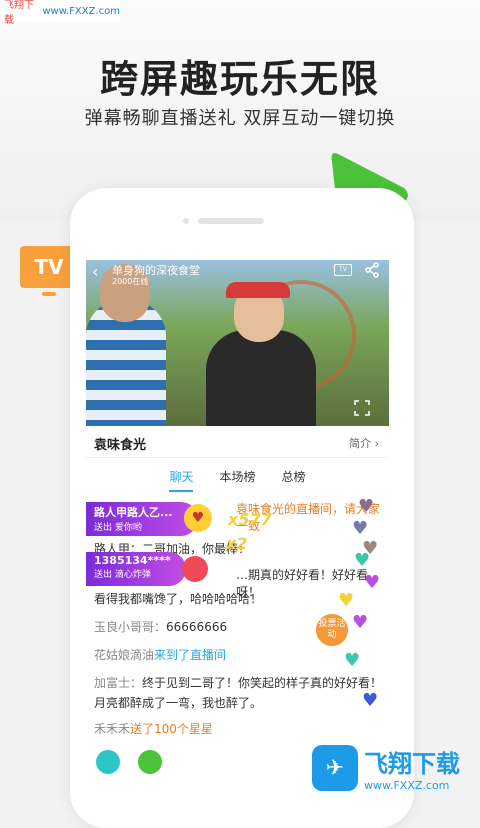 This screenshot has height=828, width=480. I want to click on chat-user: 花姑娘滴油, so click(124, 655).